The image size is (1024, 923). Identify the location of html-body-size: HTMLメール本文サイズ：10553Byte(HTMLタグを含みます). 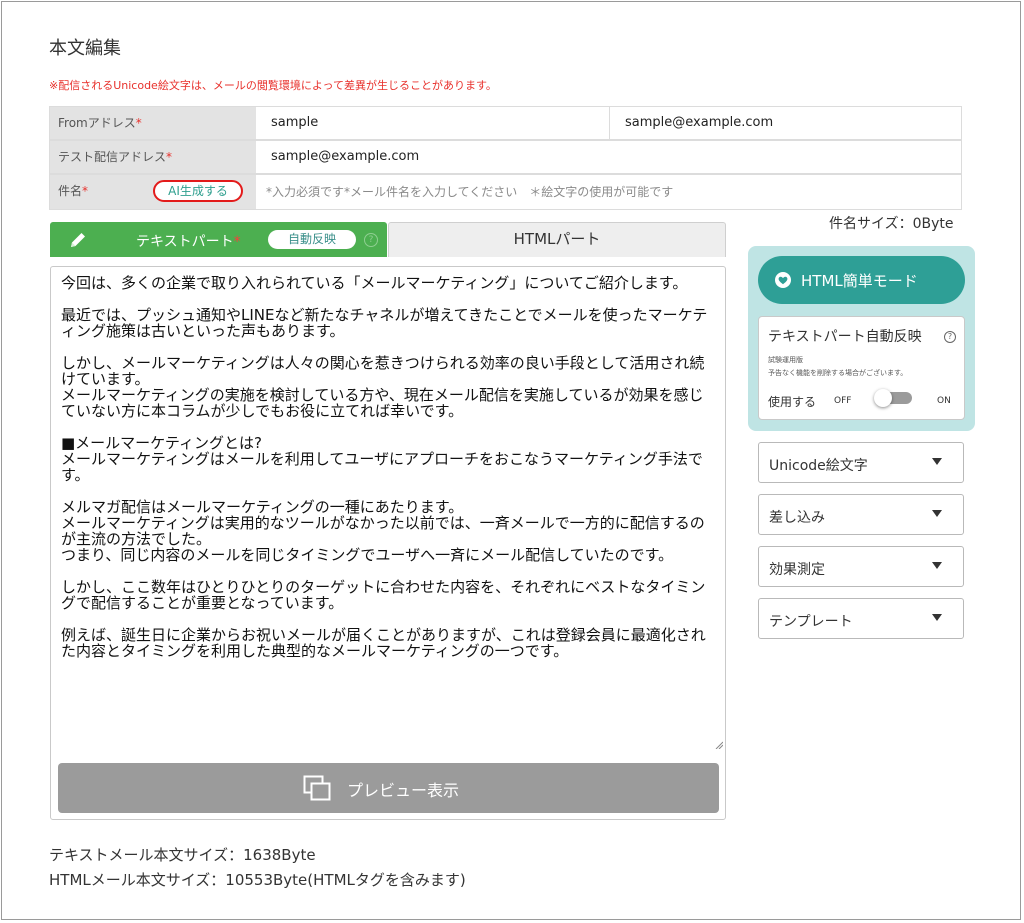
(257, 880).